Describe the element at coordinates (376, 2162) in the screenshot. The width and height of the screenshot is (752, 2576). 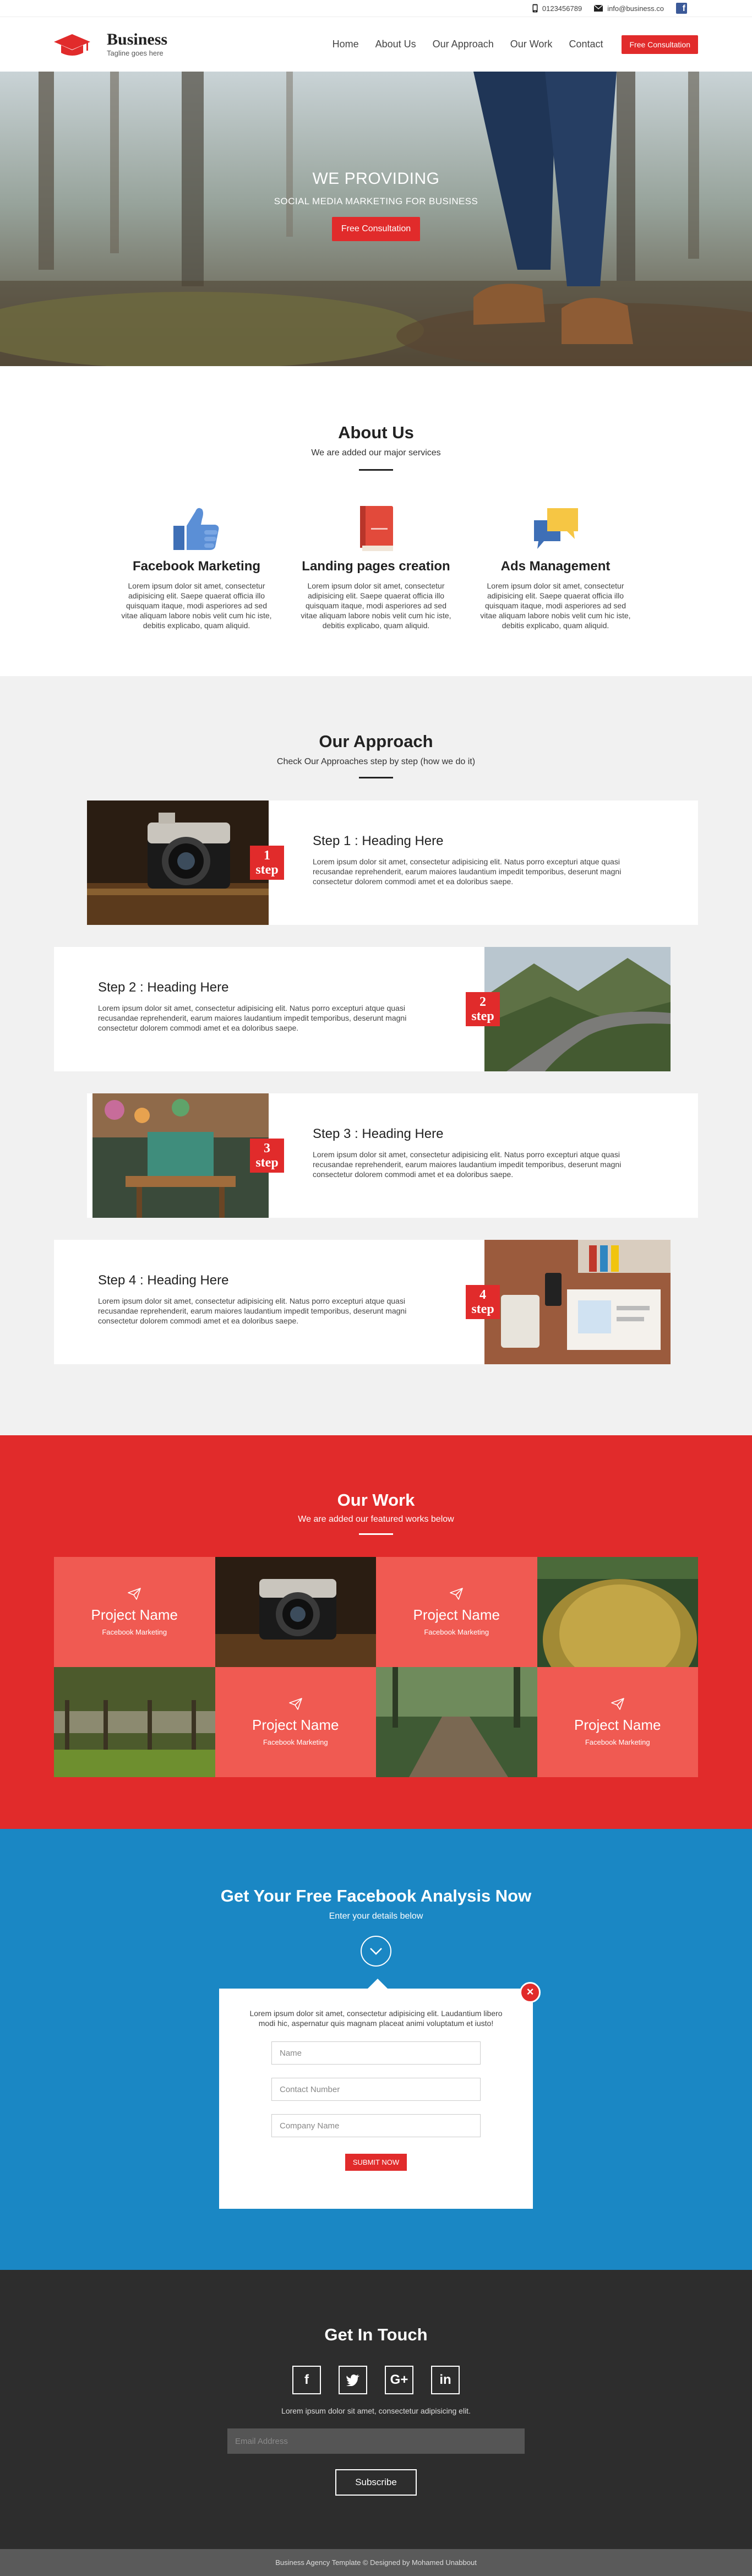
I see `submit-button: SUBMIT NOW` at that location.